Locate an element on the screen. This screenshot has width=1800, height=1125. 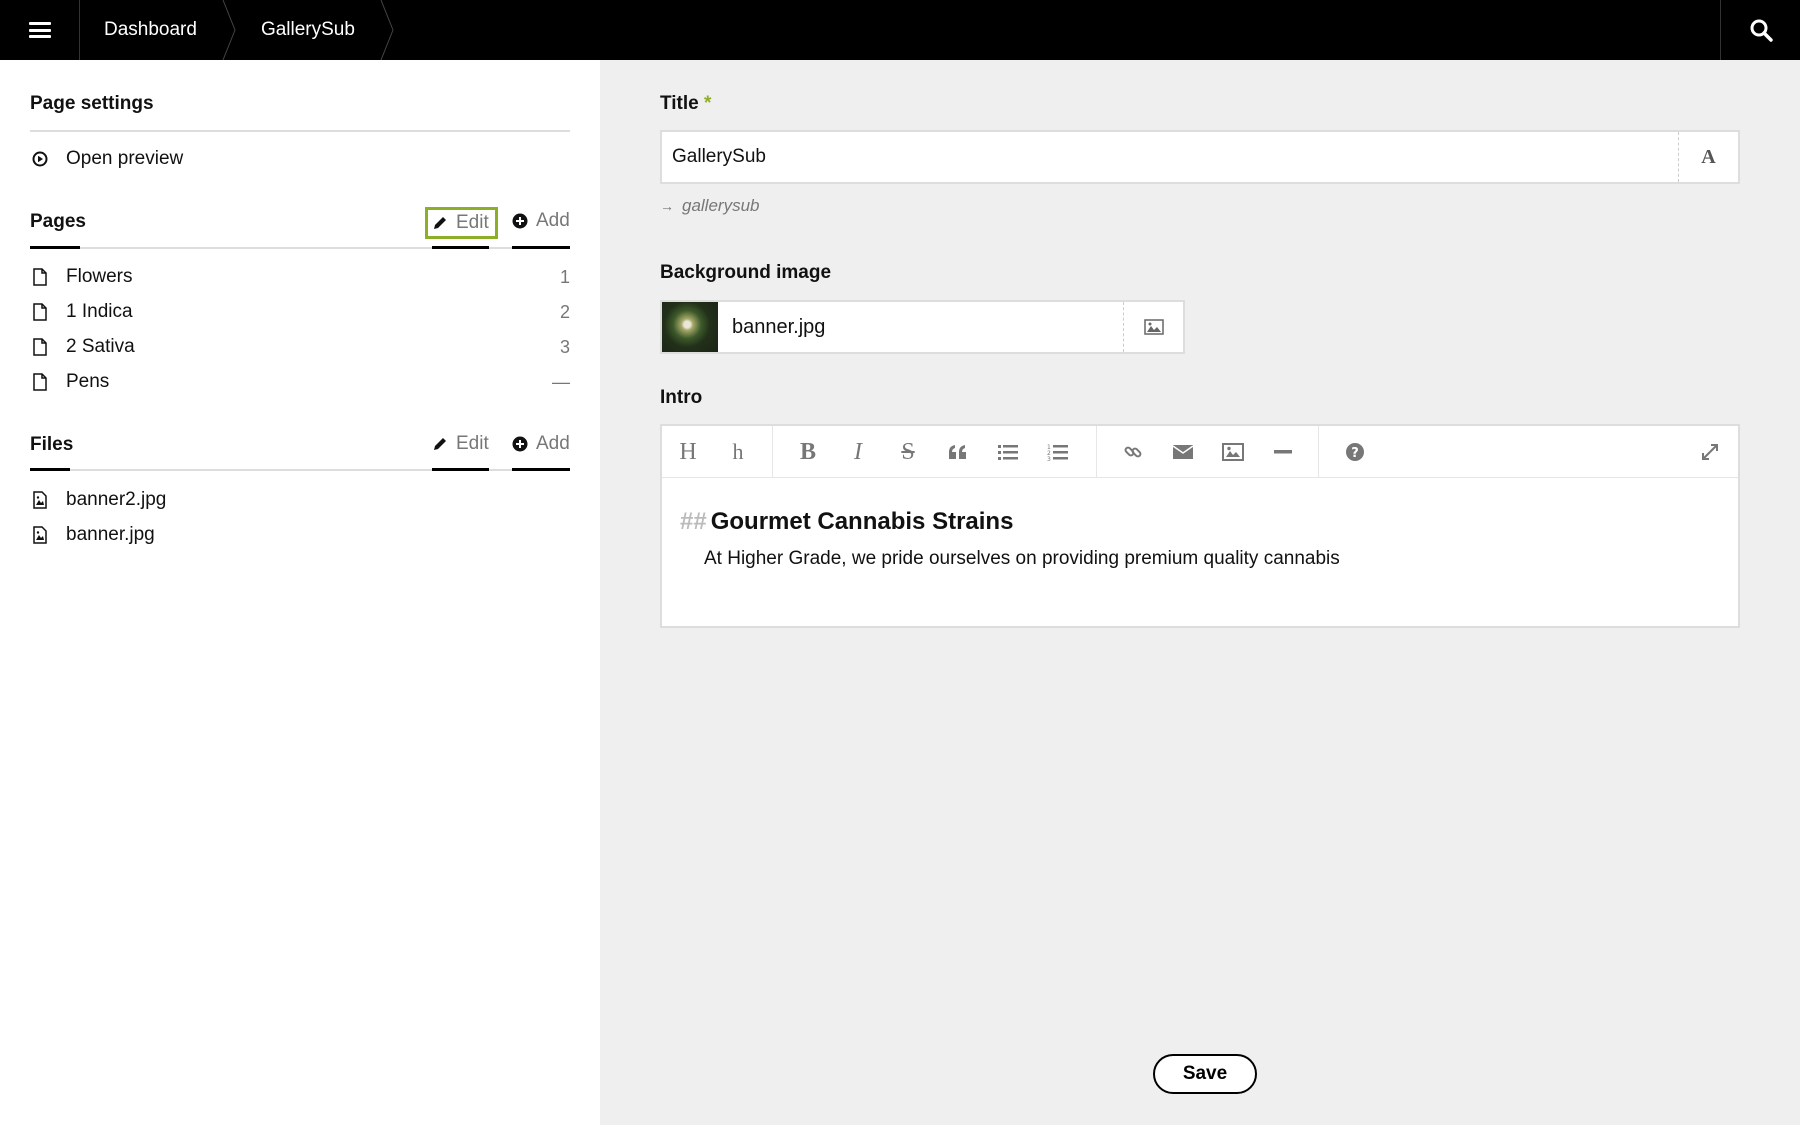
pages-add-button: Add is located at coordinates (541, 221).